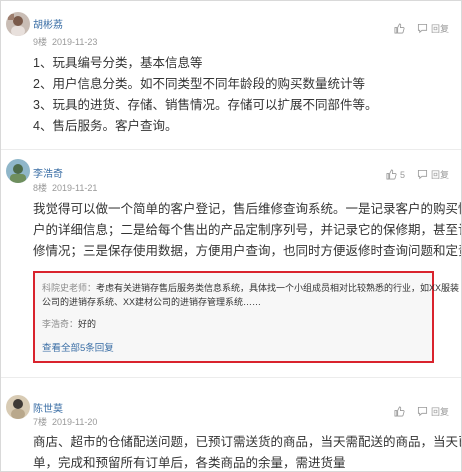 Image resolution: width=462 pixels, height=472 pixels. I want to click on comment-date: 2019-11-21, so click(75, 188).